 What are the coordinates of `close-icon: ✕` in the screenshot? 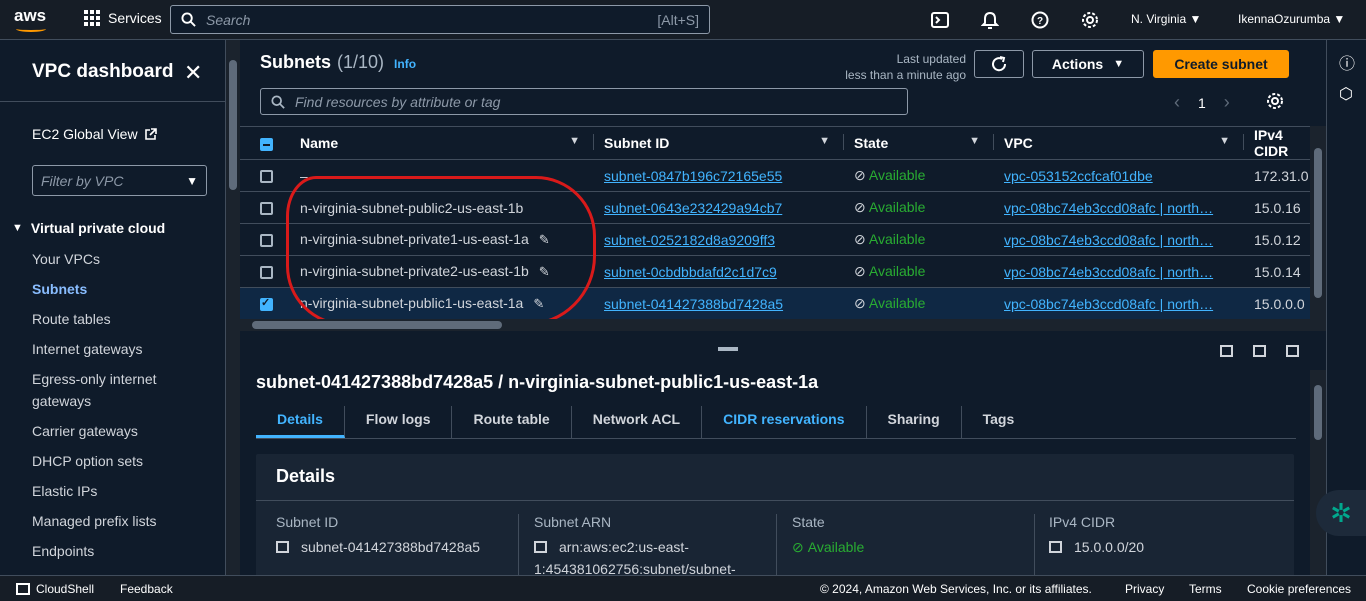 It's located at (193, 73).